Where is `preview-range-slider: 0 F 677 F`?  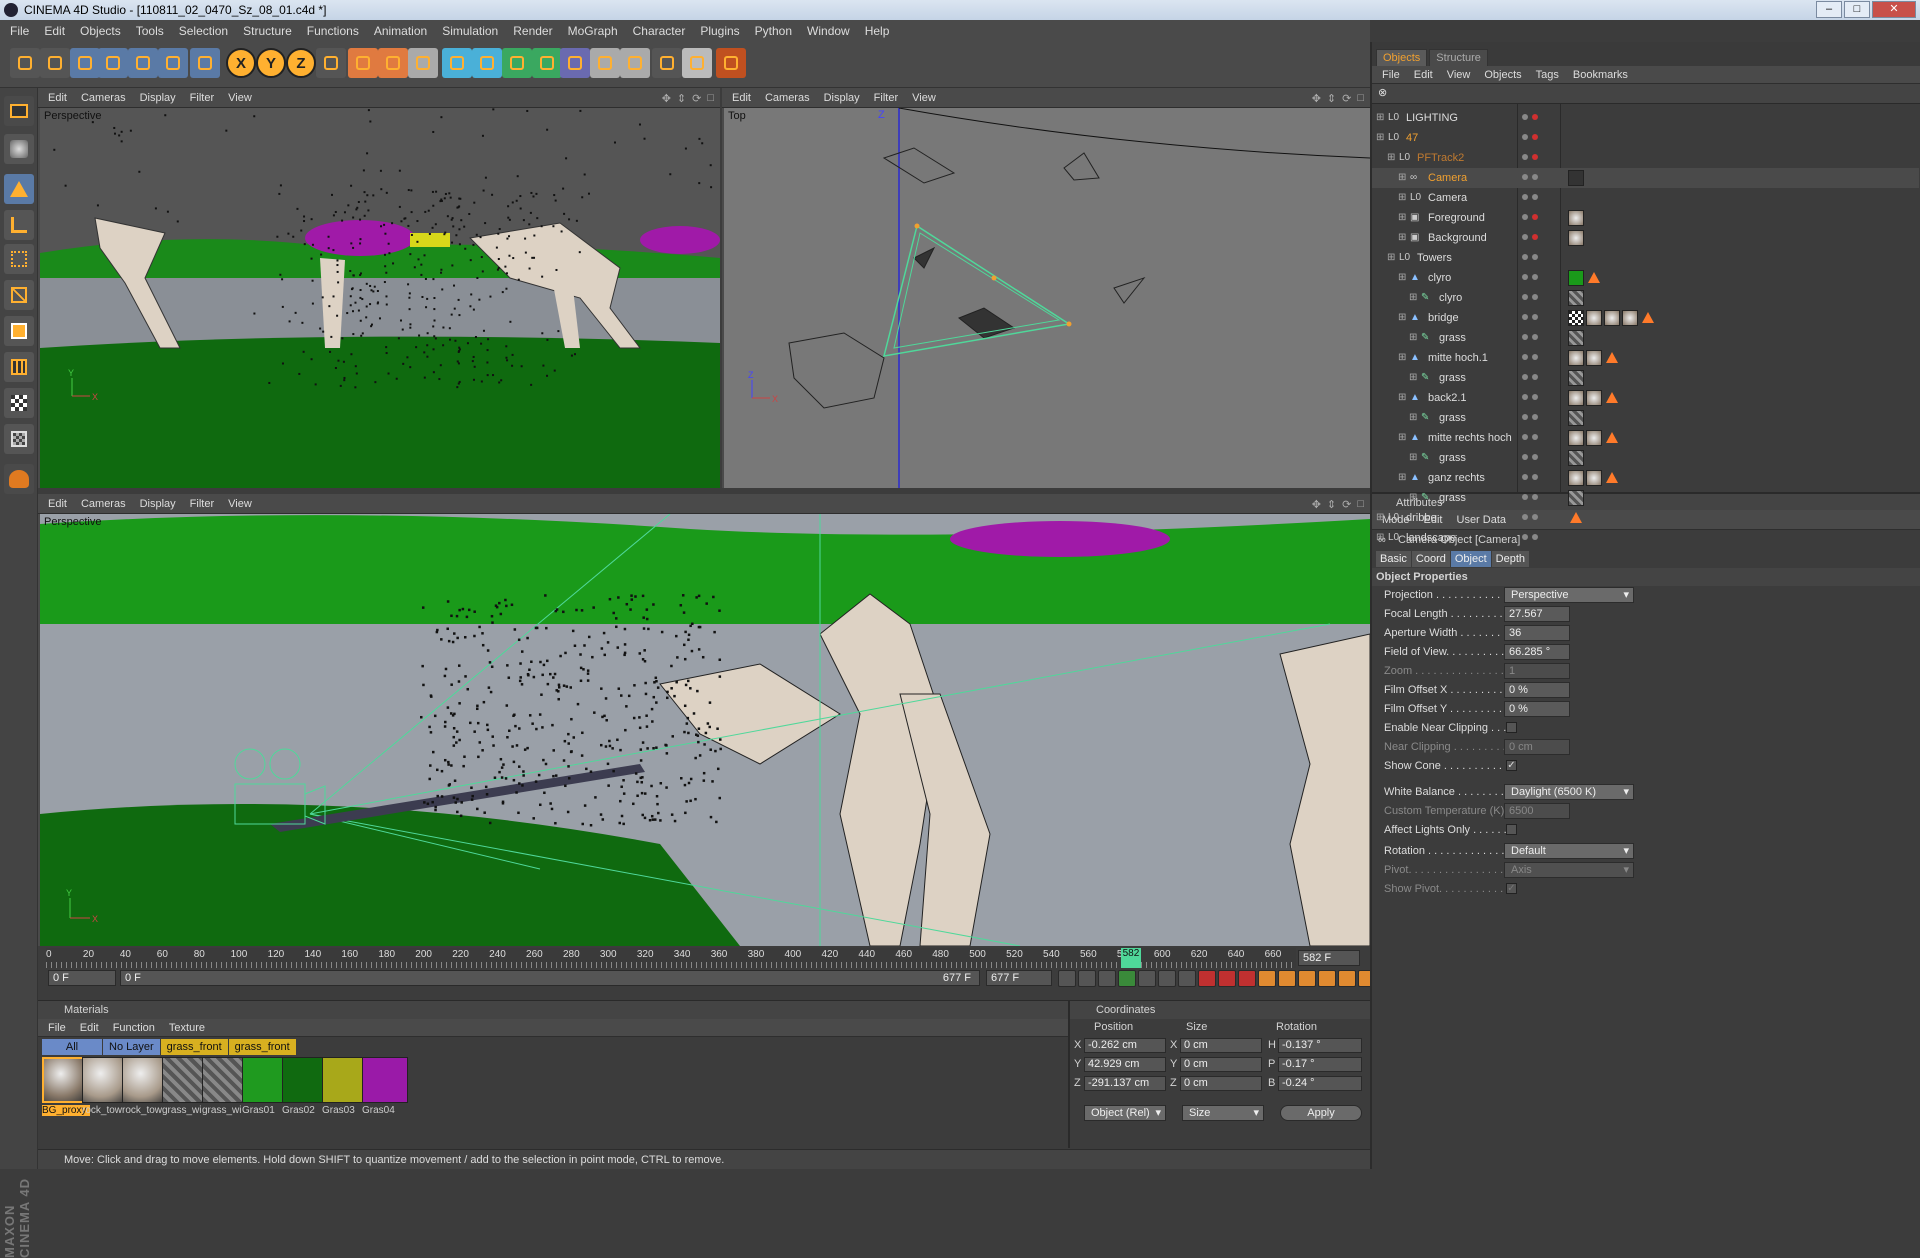
preview-range-slider: 0 F 677 F is located at coordinates (550, 978).